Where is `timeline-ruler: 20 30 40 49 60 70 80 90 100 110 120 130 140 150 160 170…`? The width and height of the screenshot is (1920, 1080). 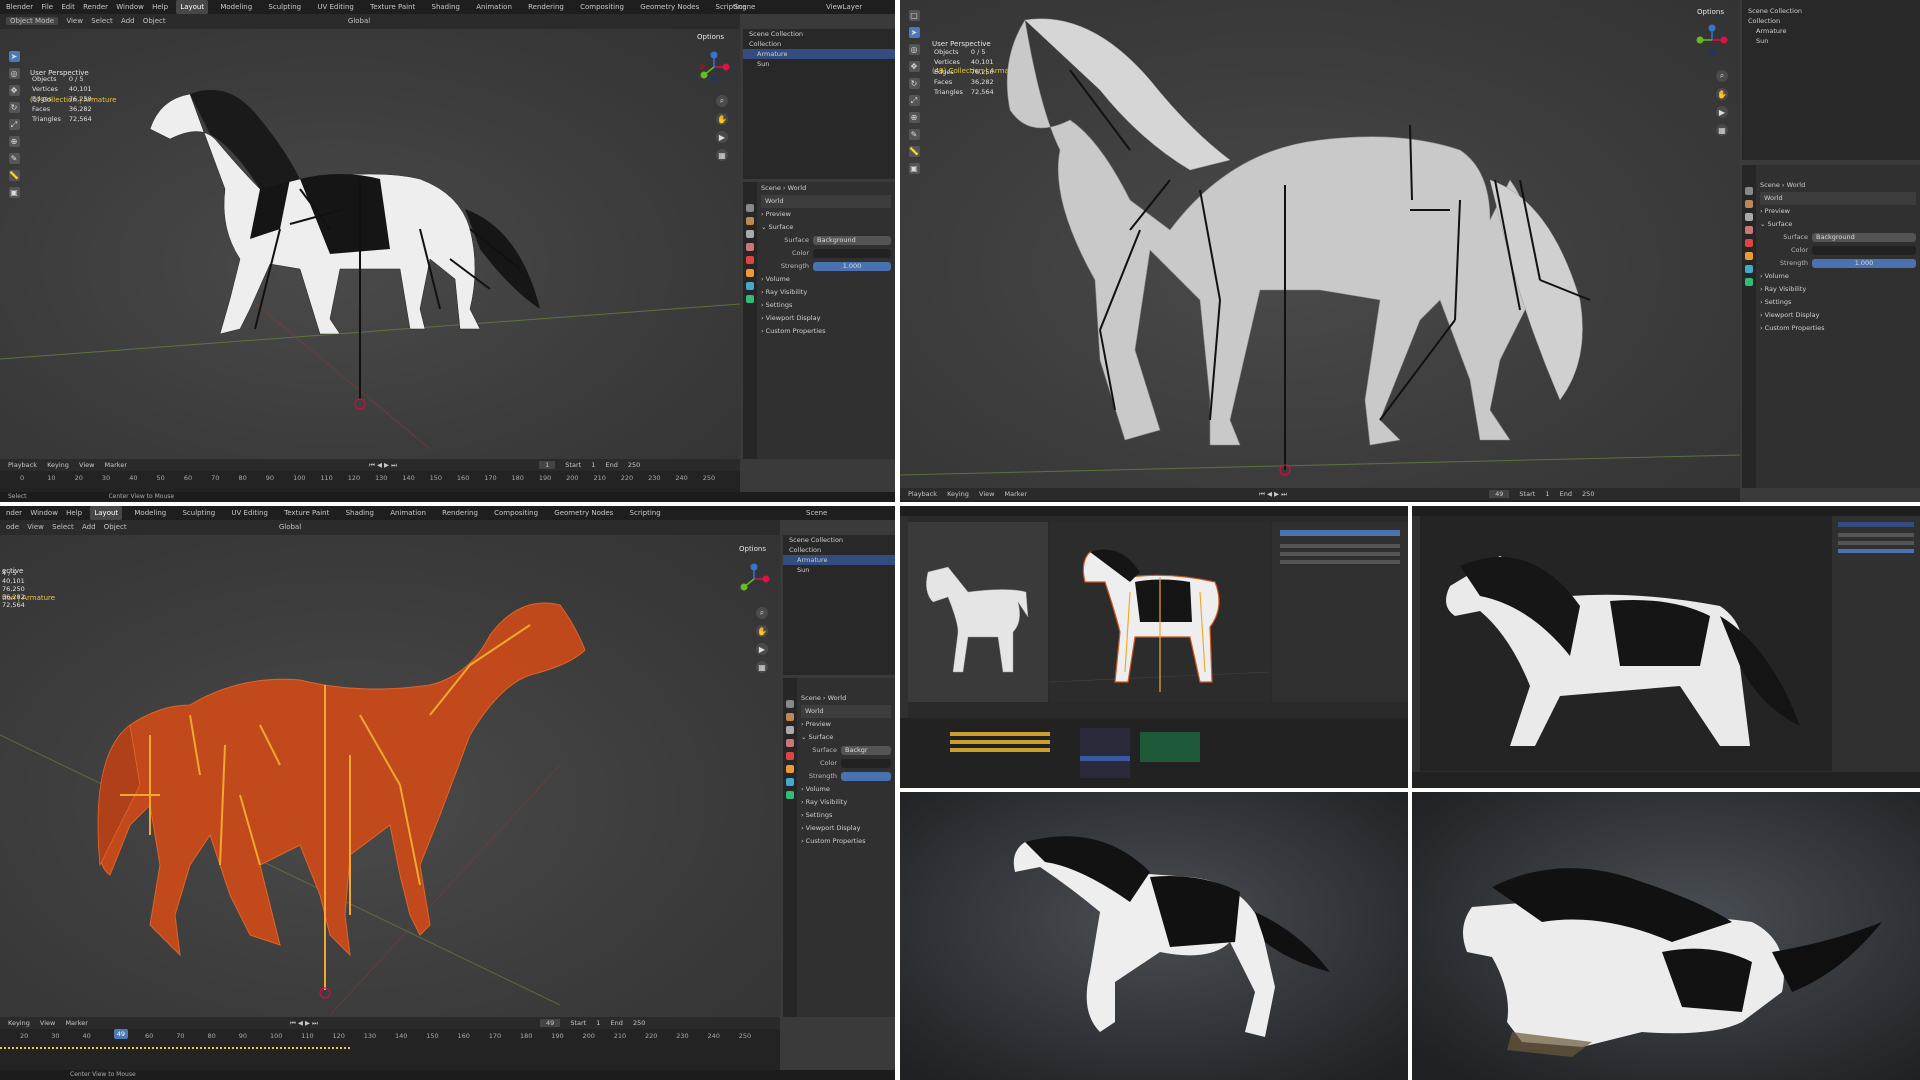
timeline-ruler: 20 30 40 49 60 70 80 90 100 110 120 130 140 150 160 170… is located at coordinates (390, 1036).